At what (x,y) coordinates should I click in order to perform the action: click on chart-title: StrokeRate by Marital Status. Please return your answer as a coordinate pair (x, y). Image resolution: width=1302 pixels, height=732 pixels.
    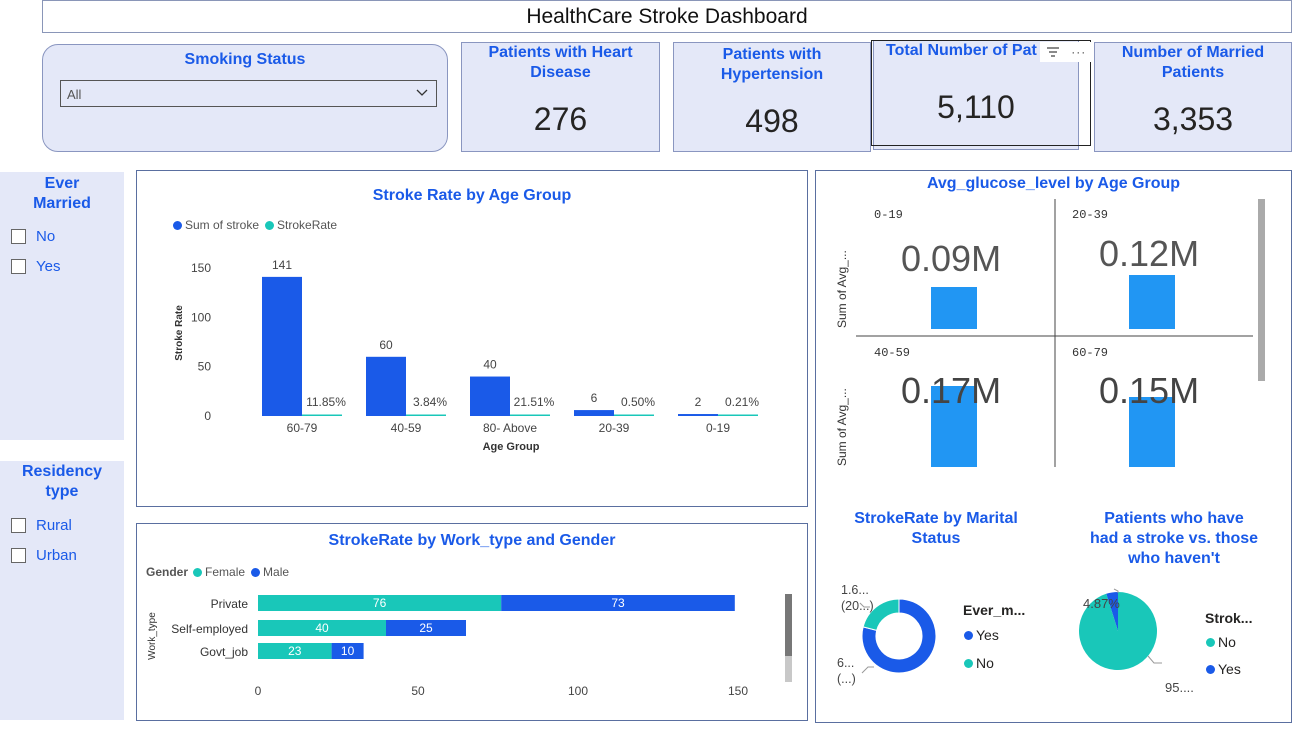
    Looking at the image, I should click on (936, 528).